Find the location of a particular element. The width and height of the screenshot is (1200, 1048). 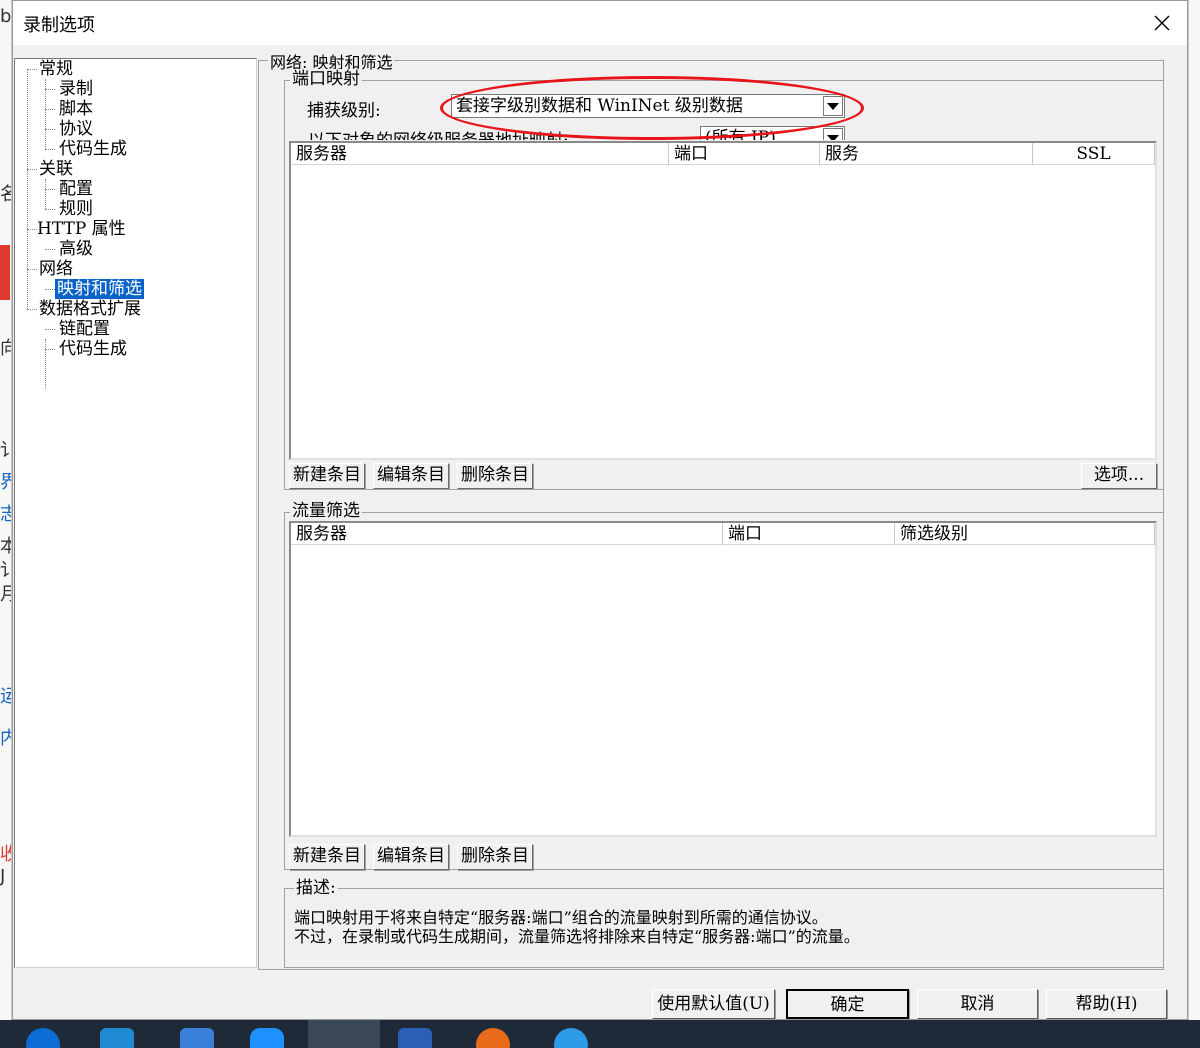

column-header-filter-level: 筛选级别 is located at coordinates (1025, 534).